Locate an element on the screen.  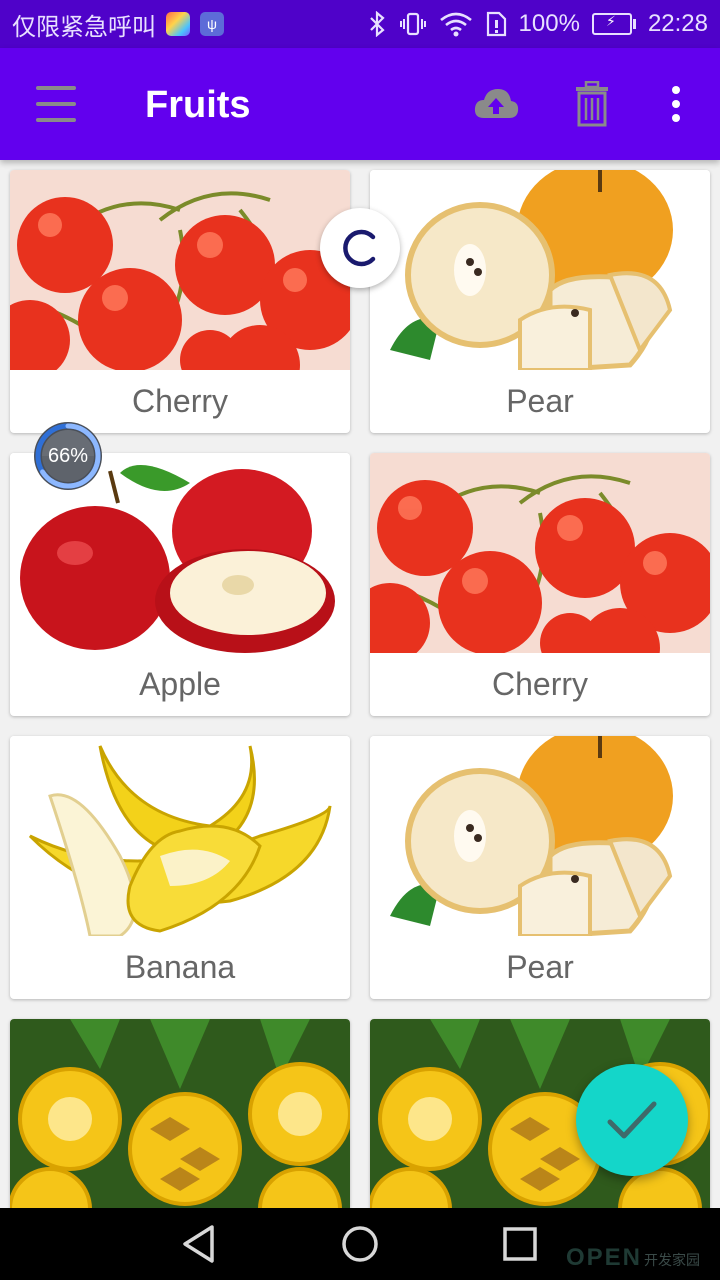
banana-image is located at coordinates (180, 836).